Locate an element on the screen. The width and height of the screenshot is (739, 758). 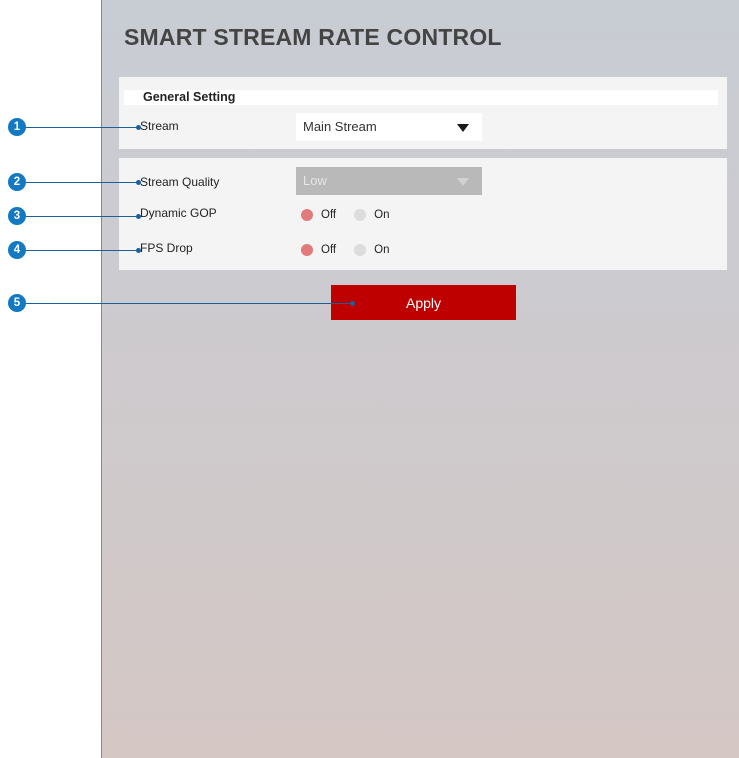
dynamic-gop-label: Dynamic GOP is located at coordinates (178, 213).